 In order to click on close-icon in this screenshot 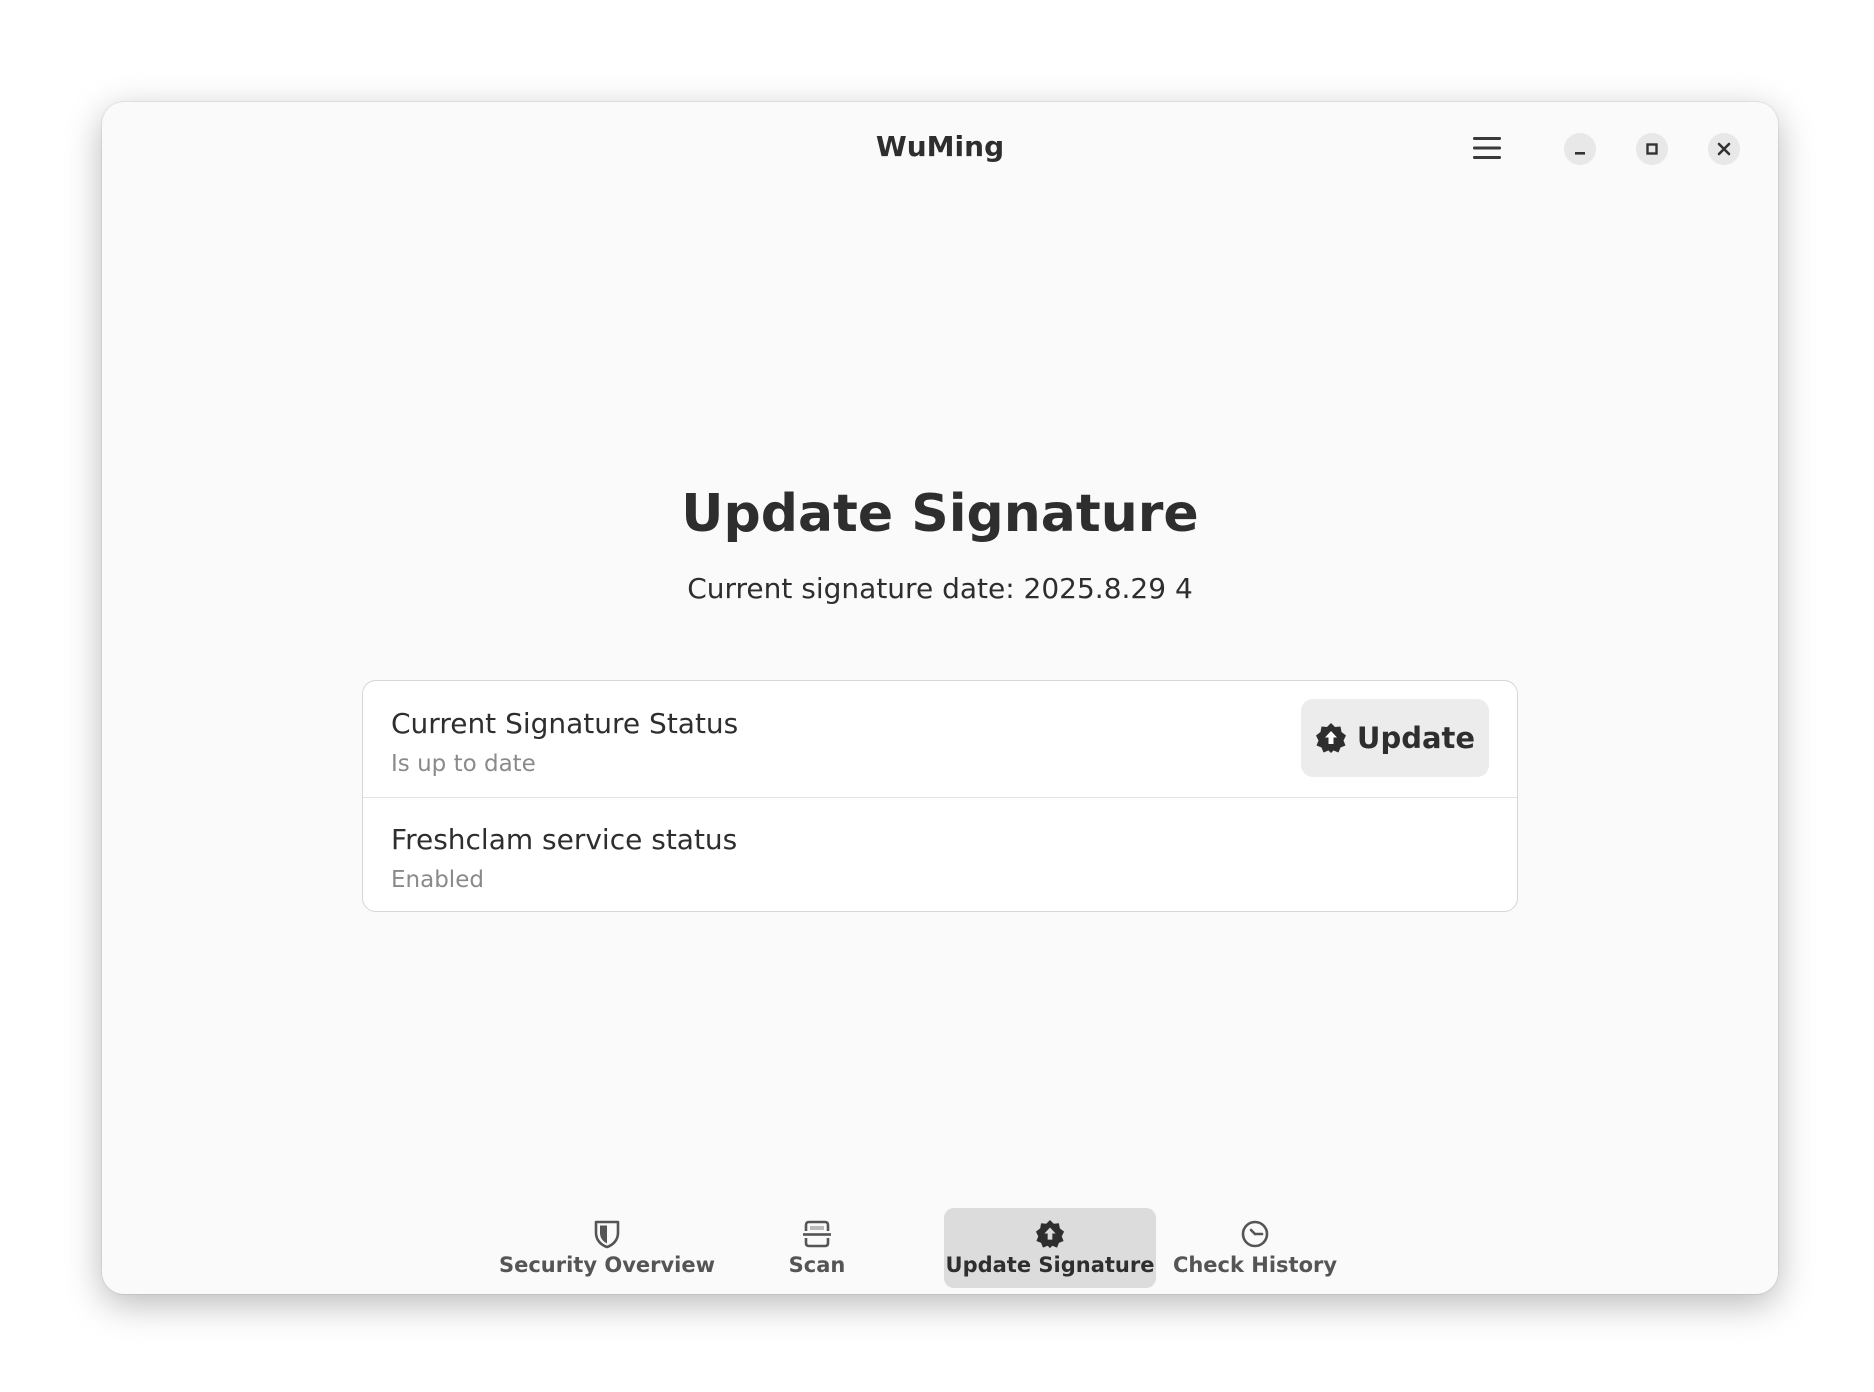, I will do `click(1724, 149)`.